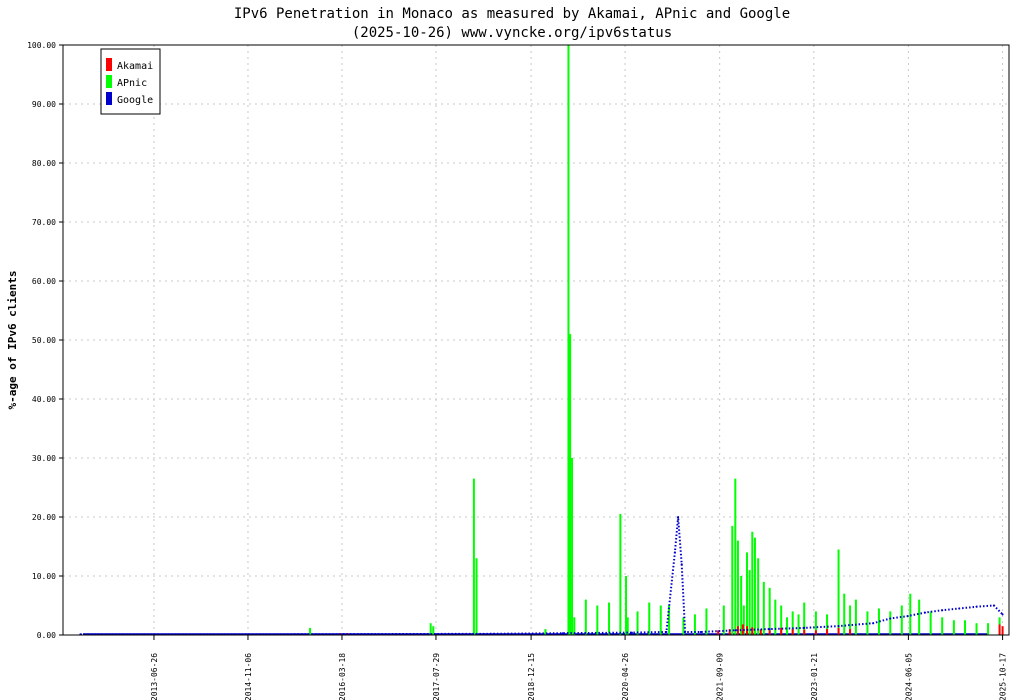  I want to click on x-tick-label: 2018-12-15, so click(531, 676).